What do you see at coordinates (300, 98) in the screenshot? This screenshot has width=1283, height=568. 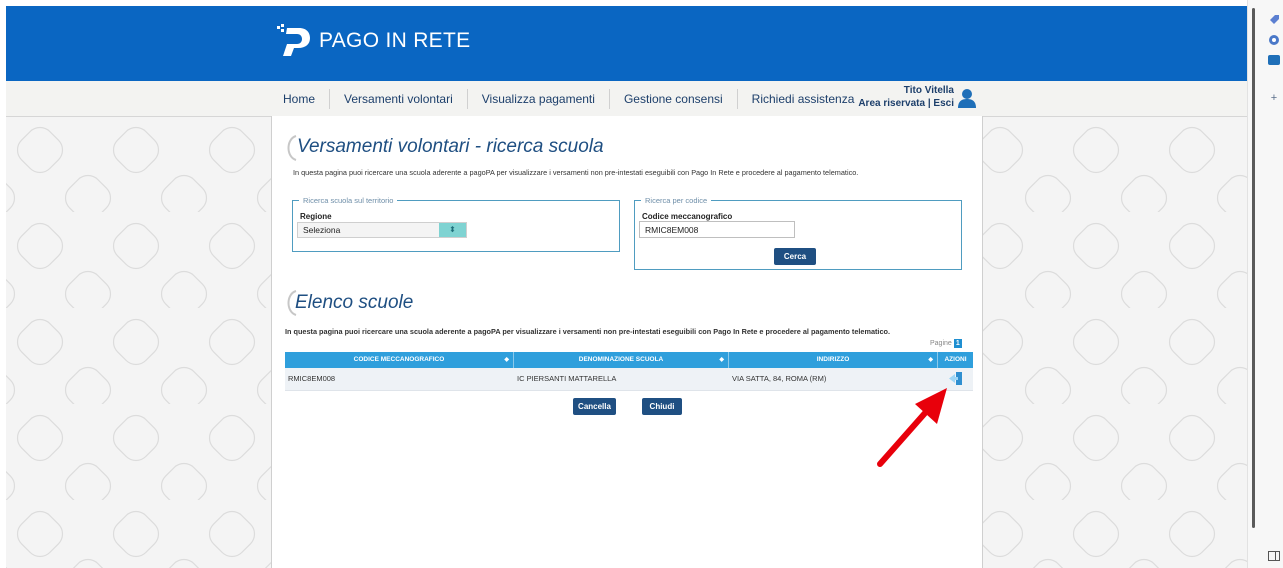 I see `nav-item-home: Home` at bounding box center [300, 98].